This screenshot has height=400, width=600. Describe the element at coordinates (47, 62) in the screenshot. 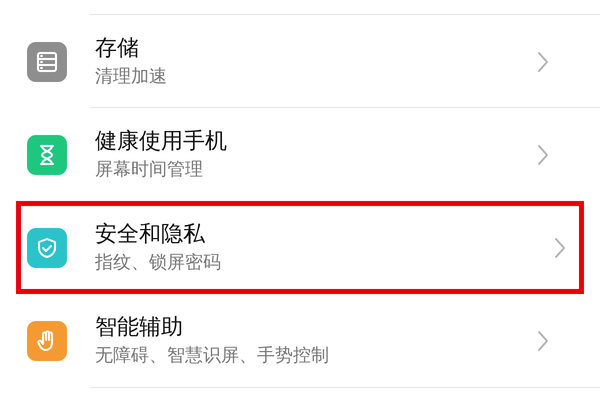

I see `storage-icon` at that location.